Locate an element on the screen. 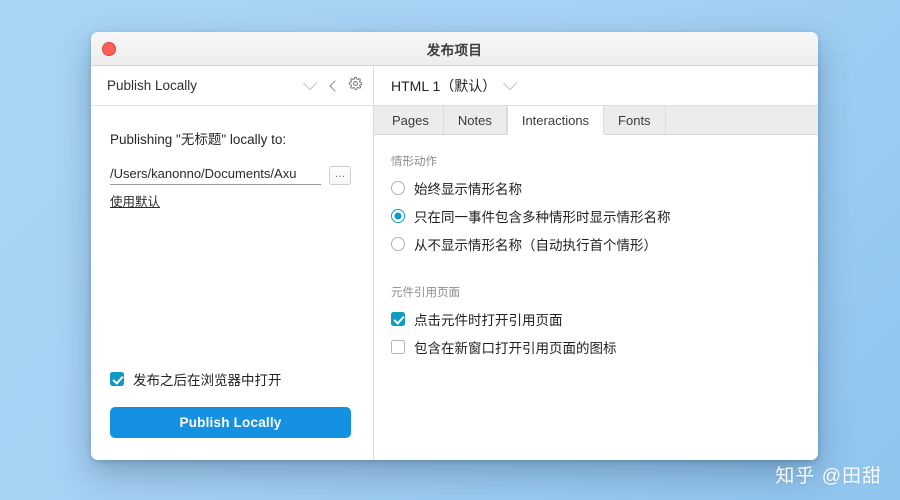  left-panel-header: Publish Locally is located at coordinates (232, 86).